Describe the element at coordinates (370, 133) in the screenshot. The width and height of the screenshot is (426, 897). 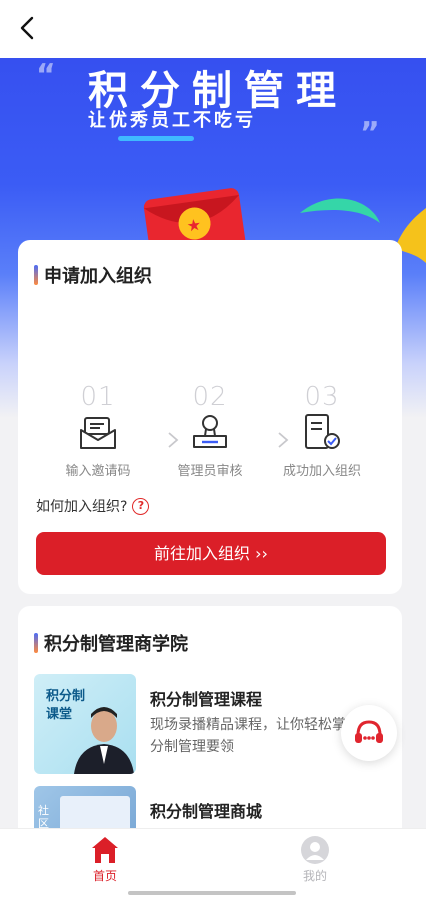
I see `quote-close-mark: ”` at that location.